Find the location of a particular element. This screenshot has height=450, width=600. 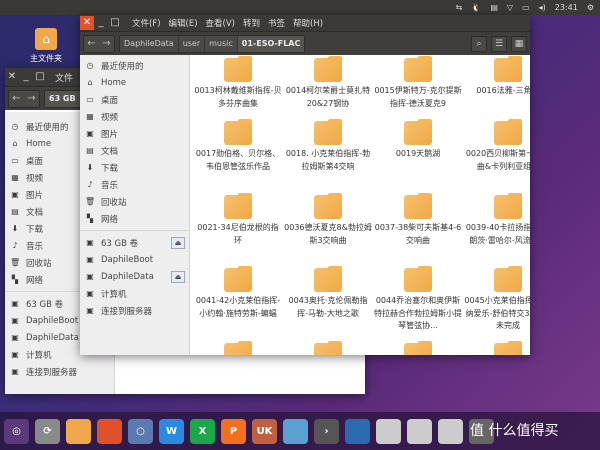

ubuntu-icon: ◎ is located at coordinates (16, 431).